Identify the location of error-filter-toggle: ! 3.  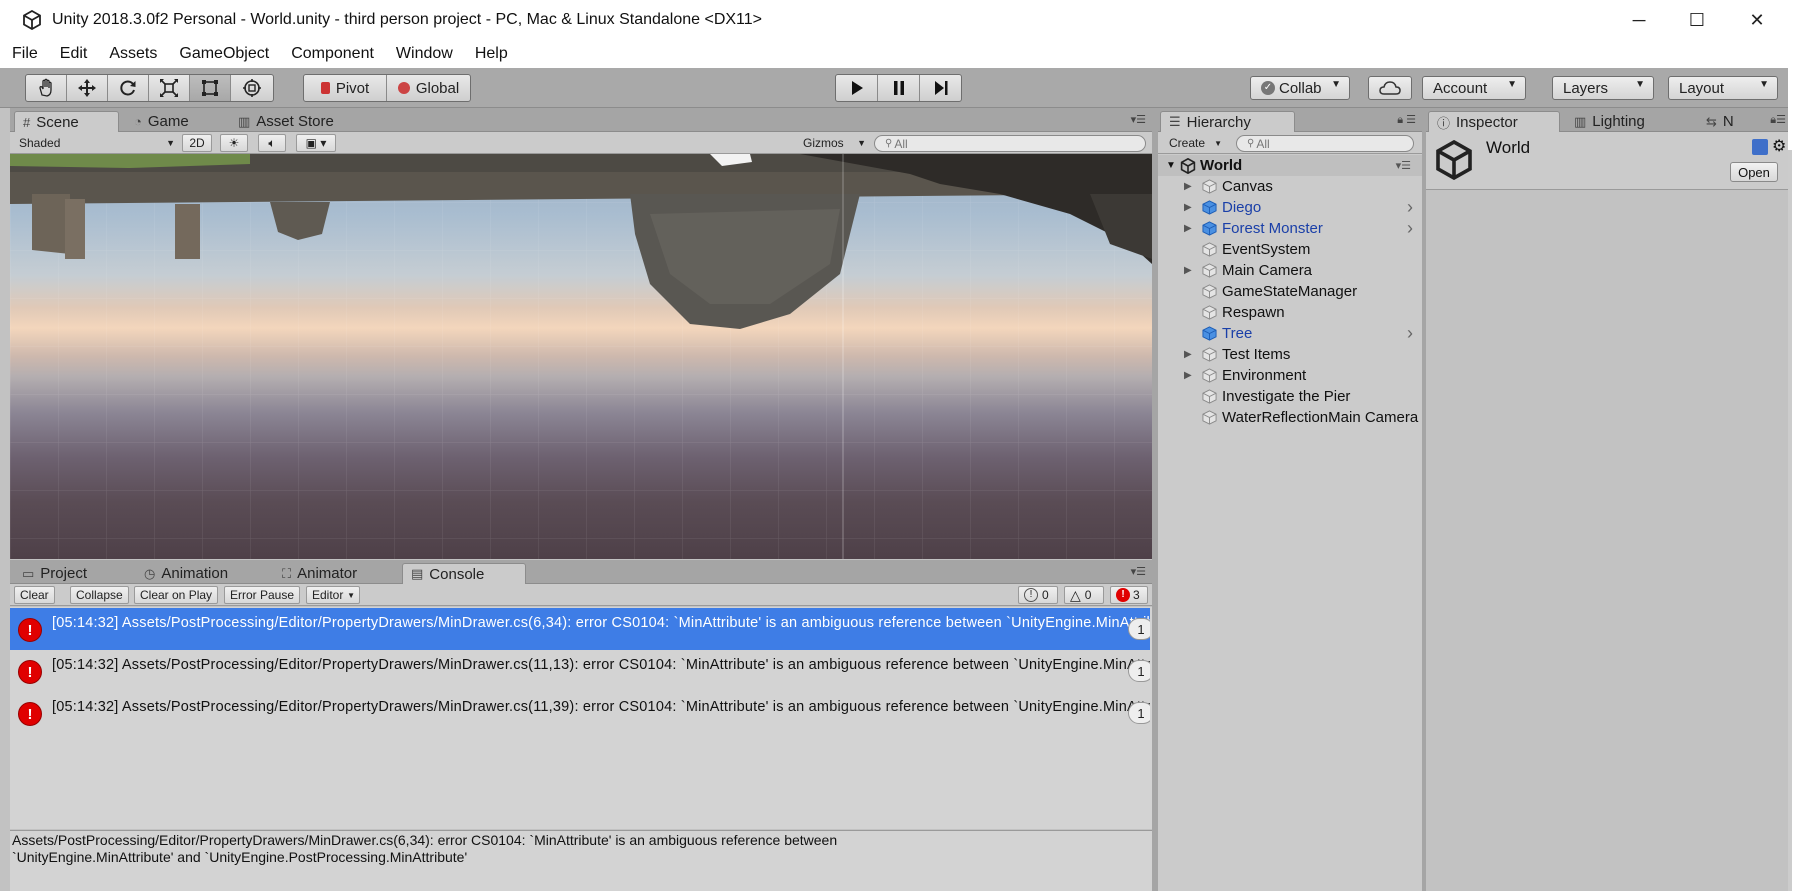
(1129, 595).